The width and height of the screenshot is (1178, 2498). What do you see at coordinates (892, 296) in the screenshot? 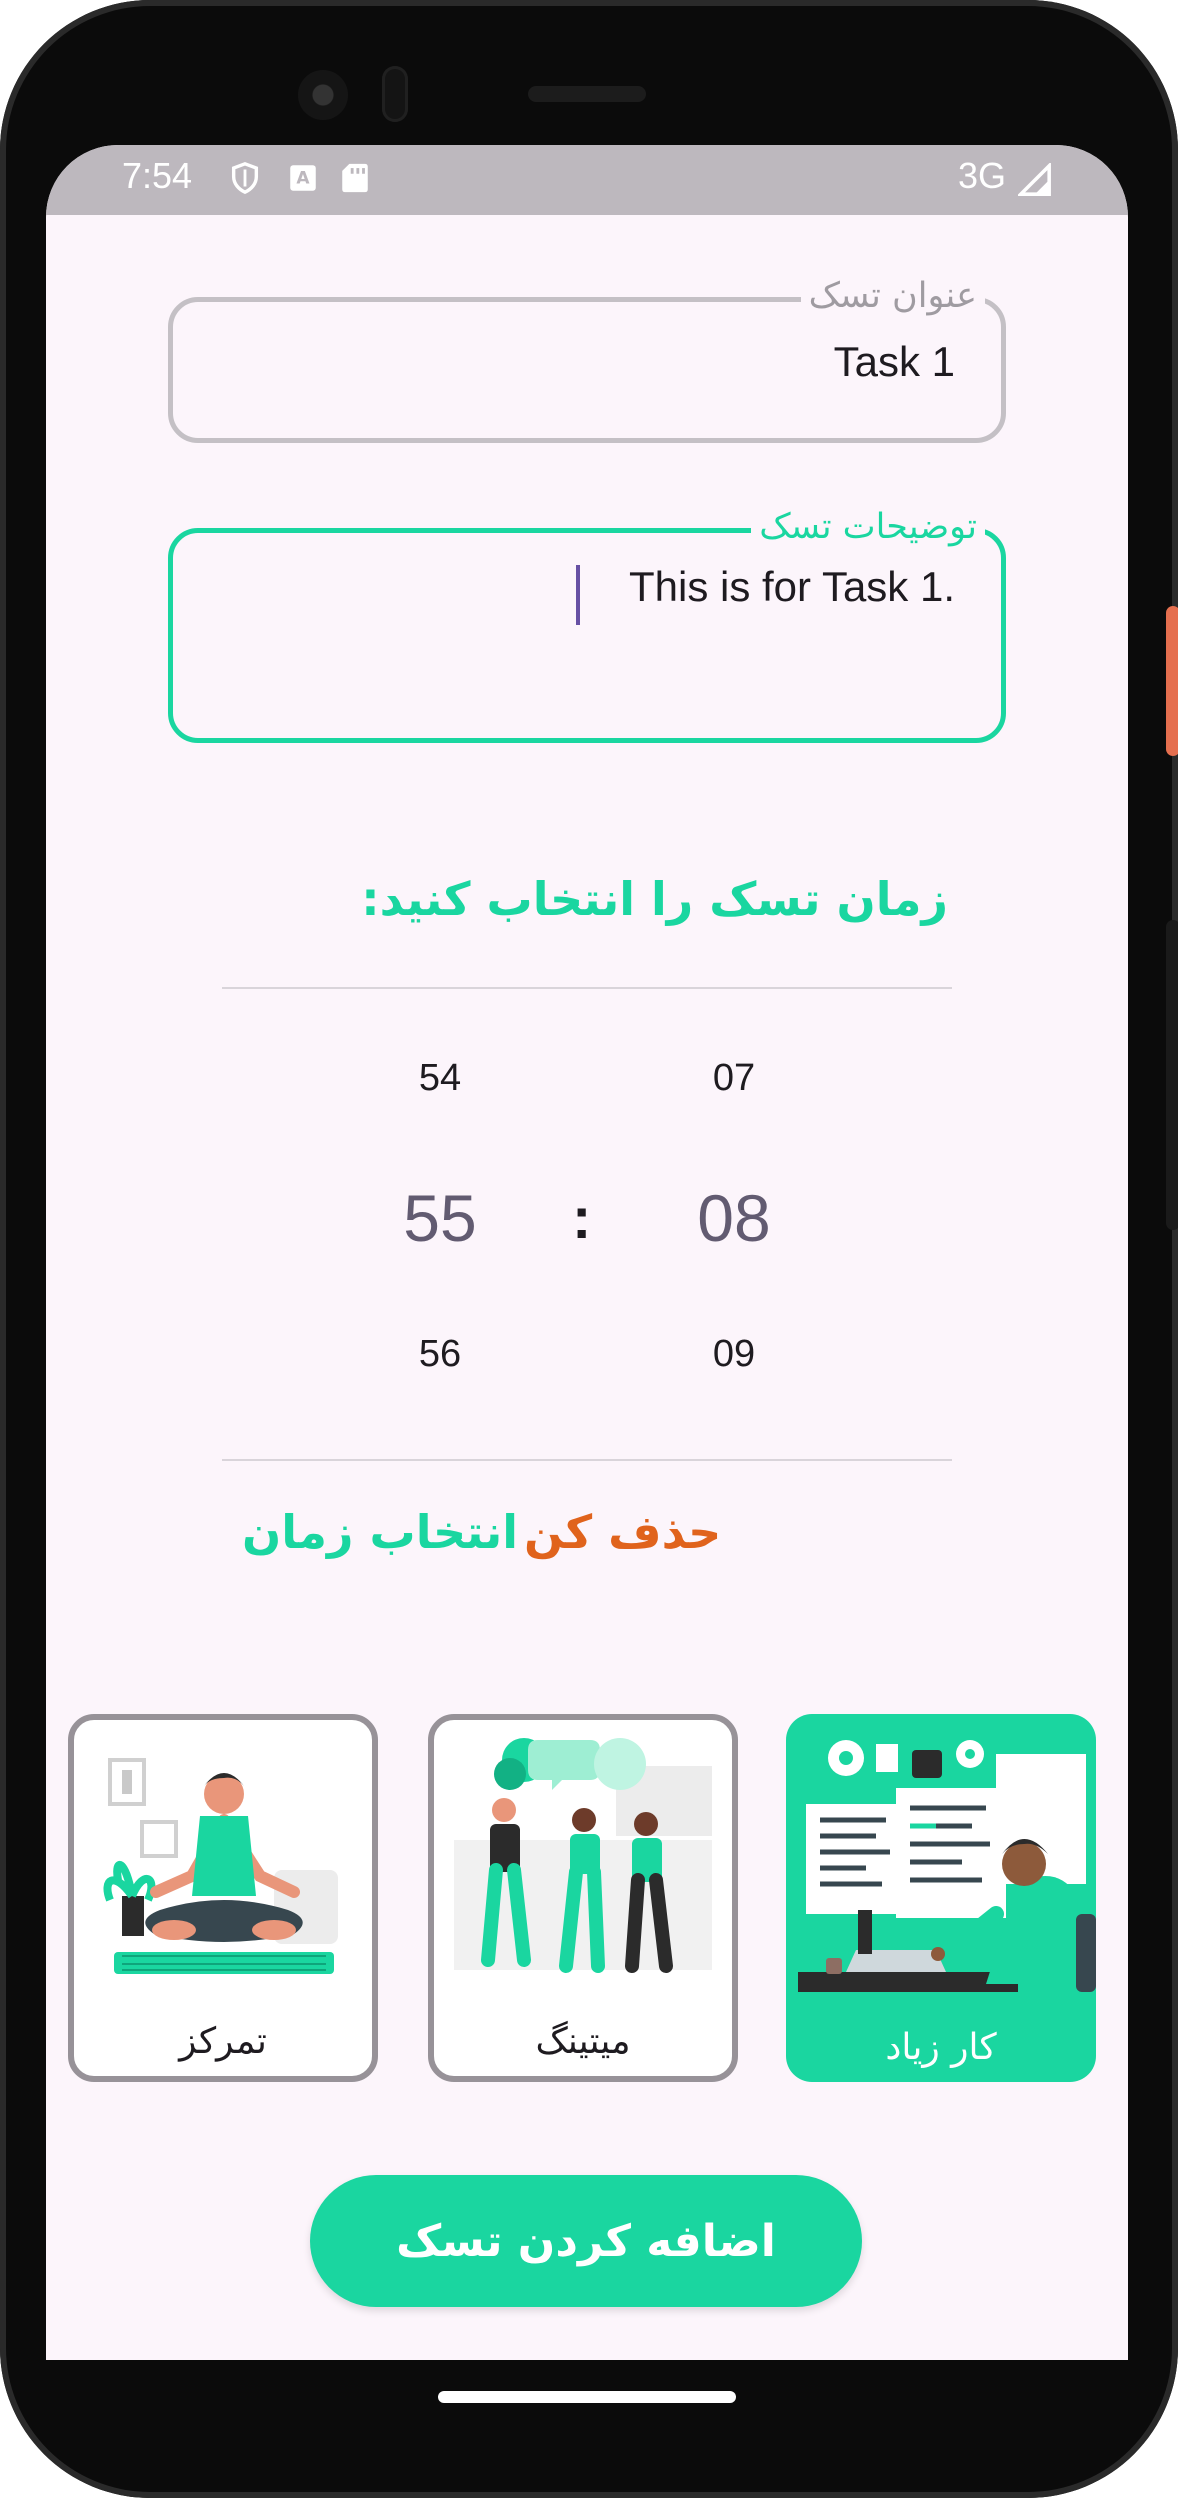
I see `task-title-label: عنوان تسک` at bounding box center [892, 296].